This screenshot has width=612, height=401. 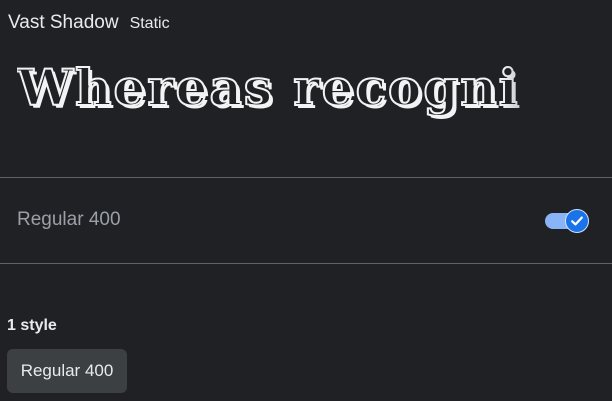 I want to click on font-type-label: Static, so click(x=149, y=23).